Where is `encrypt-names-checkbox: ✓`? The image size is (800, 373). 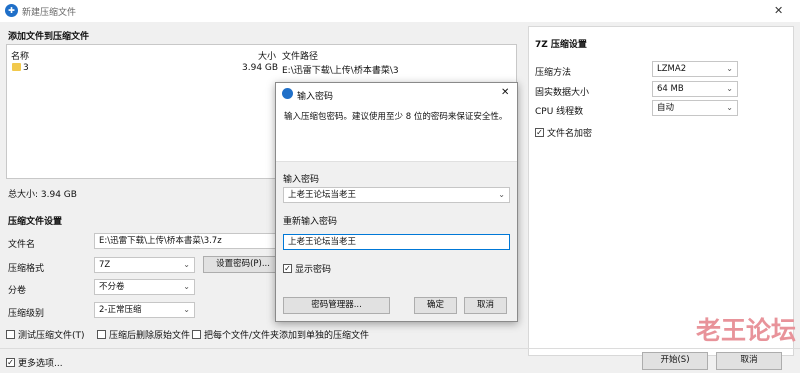
encrypt-names-checkbox: ✓ is located at coordinates (539, 132).